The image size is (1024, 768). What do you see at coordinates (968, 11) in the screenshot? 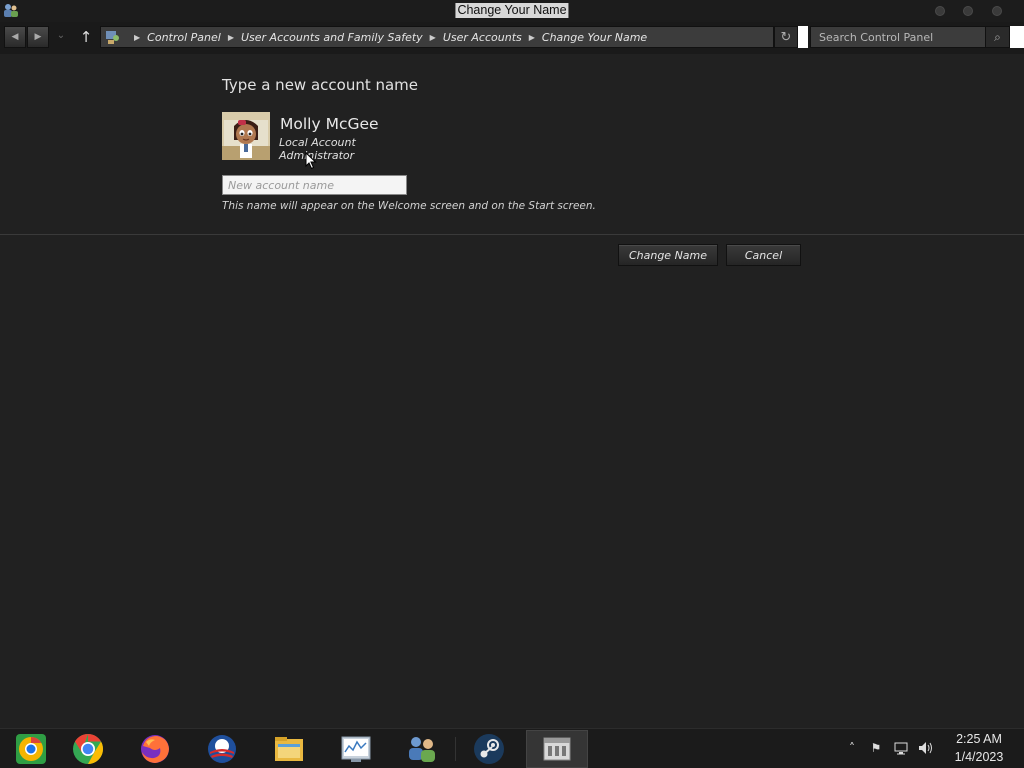
I see `maximize-button` at bounding box center [968, 11].